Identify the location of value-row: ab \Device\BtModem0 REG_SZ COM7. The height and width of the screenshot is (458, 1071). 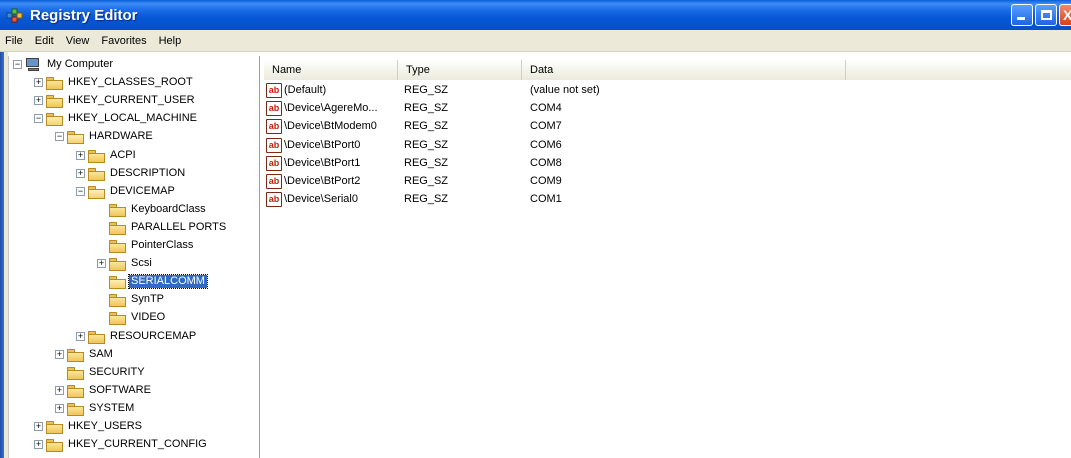
(554, 127).